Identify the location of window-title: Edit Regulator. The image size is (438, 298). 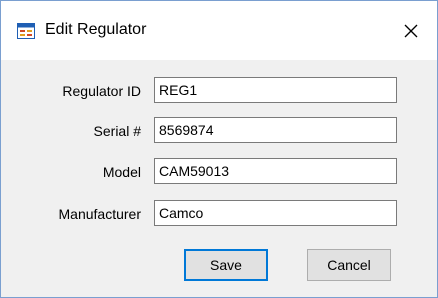
(96, 29).